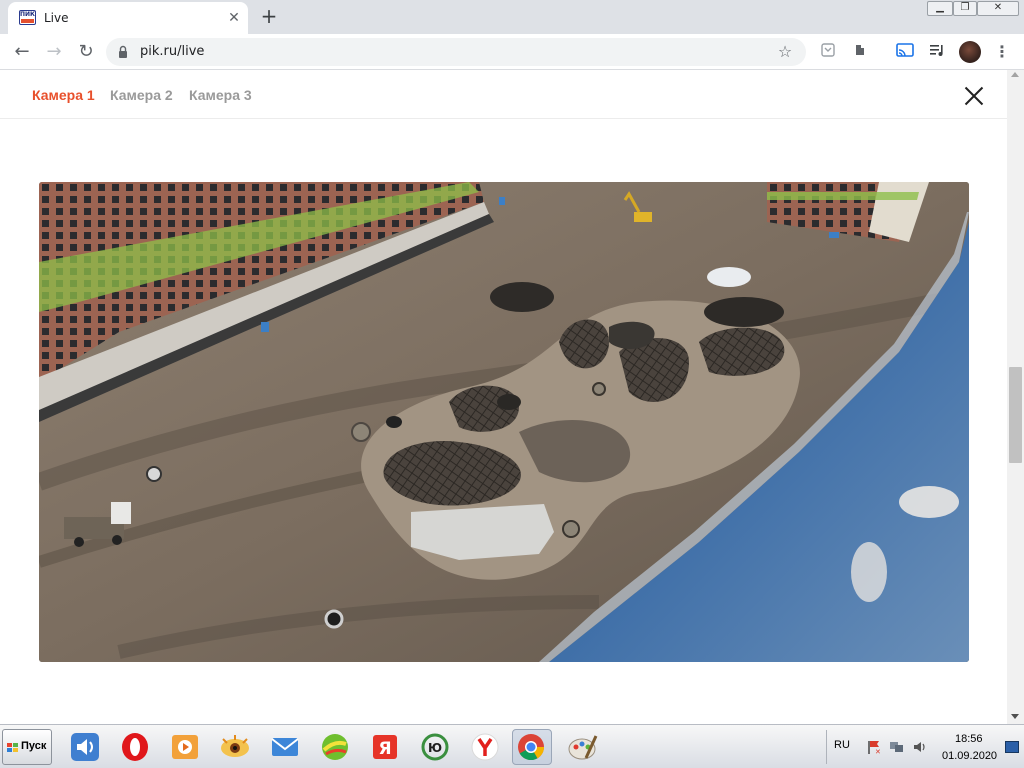 The height and width of the screenshot is (768, 1024). Describe the element at coordinates (485, 747) in the screenshot. I see `yandex-browser-icon` at that location.